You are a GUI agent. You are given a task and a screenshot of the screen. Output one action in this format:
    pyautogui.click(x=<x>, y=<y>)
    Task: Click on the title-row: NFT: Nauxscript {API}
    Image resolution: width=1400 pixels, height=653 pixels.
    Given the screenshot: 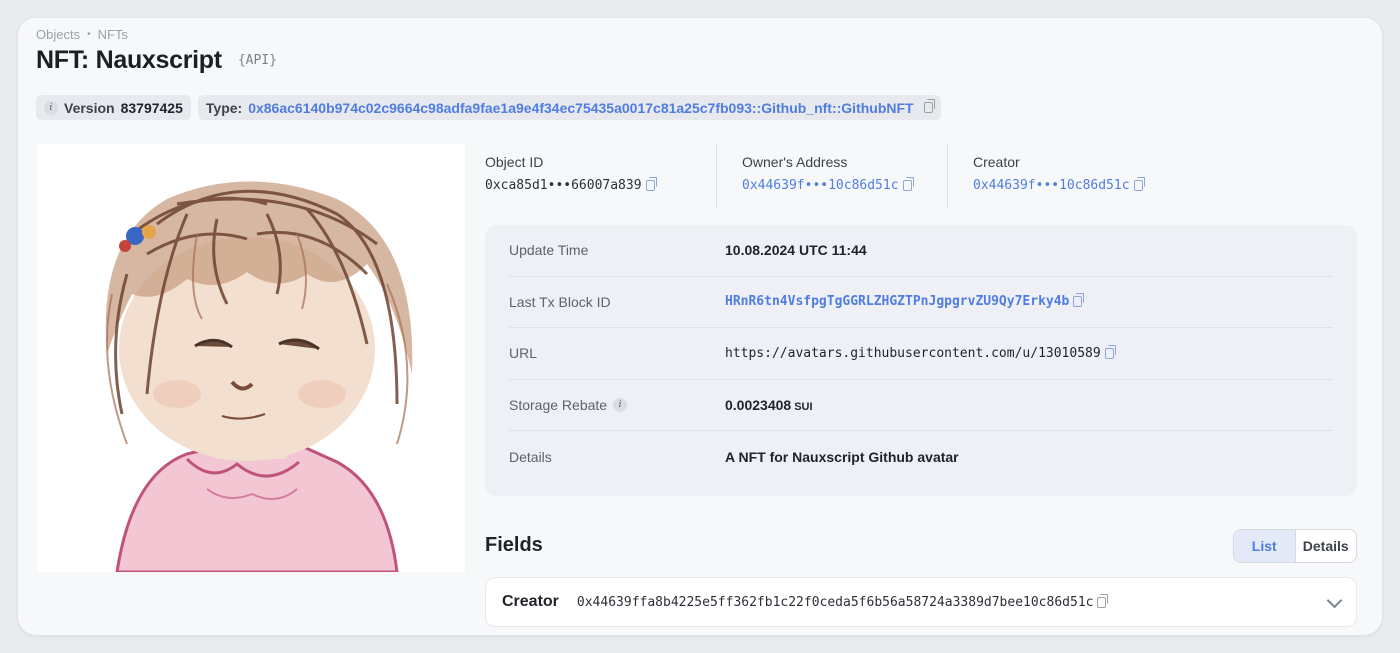 What is the action you would take?
    pyautogui.click(x=156, y=60)
    